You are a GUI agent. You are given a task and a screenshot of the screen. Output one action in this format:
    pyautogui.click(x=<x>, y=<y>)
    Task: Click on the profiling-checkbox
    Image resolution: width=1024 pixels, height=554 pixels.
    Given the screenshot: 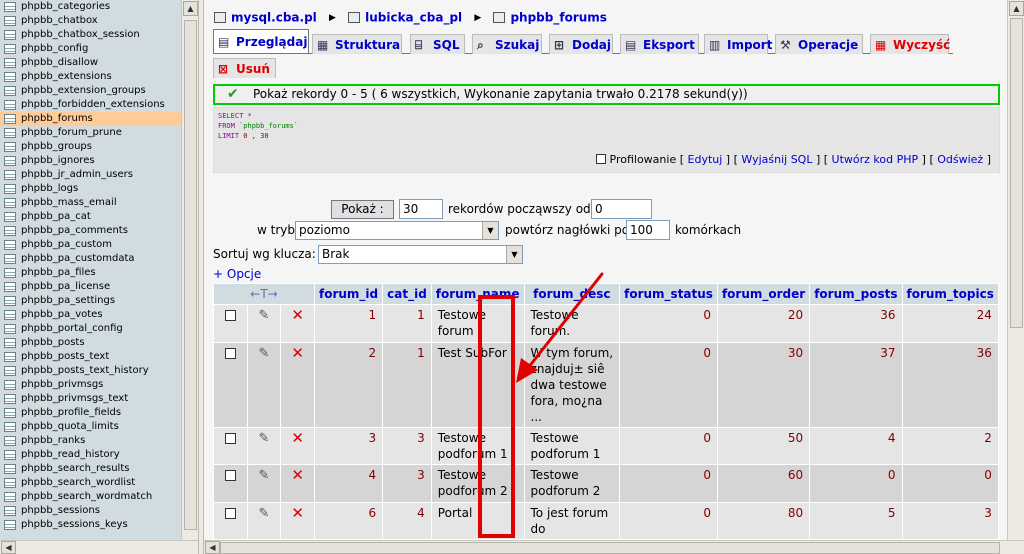 What is the action you would take?
    pyautogui.click(x=600, y=159)
    